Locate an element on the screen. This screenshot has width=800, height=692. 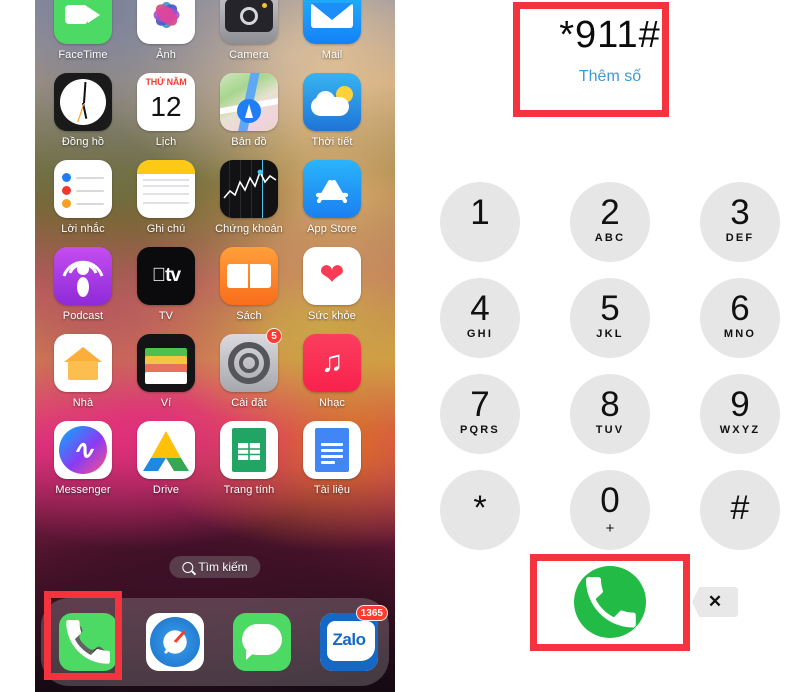
app-icon-books: Sách is located at coordinates (249, 284).